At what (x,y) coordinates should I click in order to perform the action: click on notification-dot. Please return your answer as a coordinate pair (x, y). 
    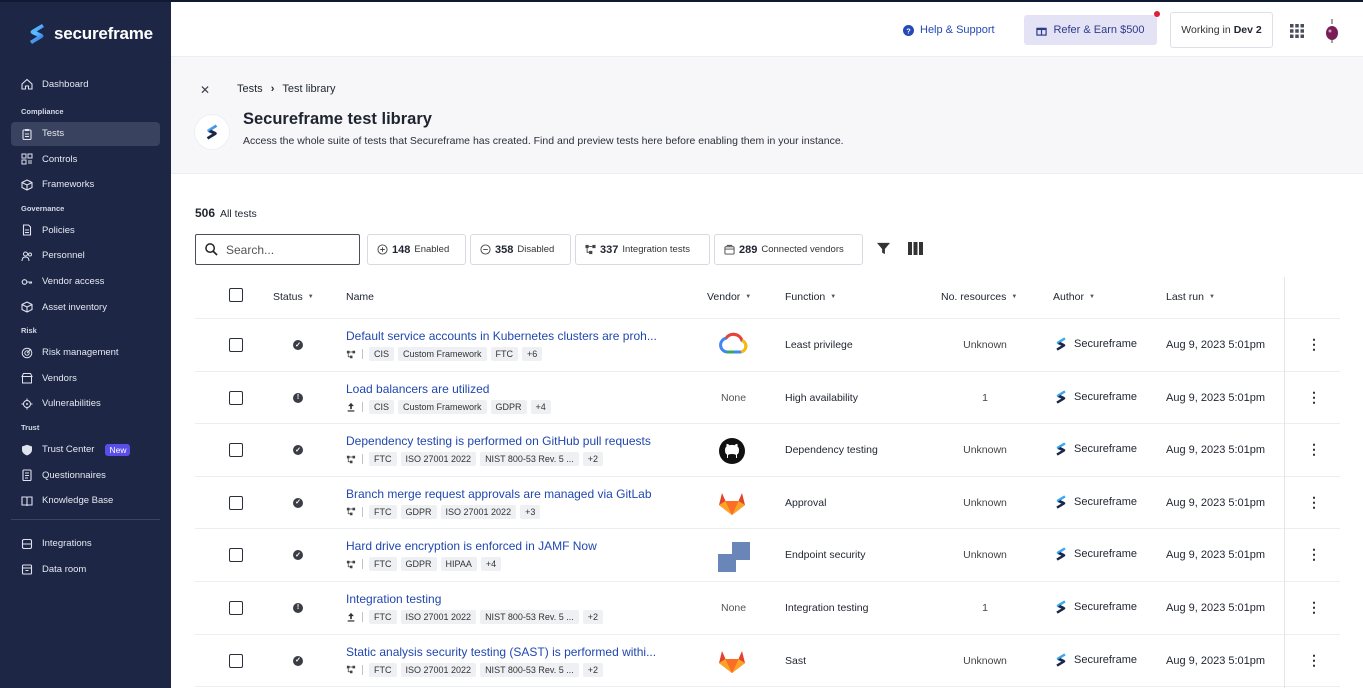
    Looking at the image, I should click on (1157, 14).